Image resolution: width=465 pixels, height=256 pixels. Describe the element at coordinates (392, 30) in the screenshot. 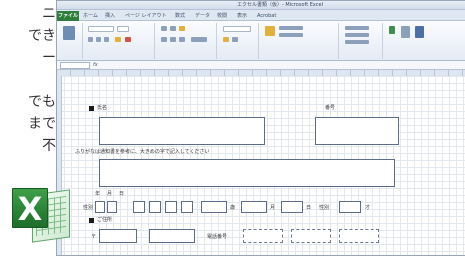

I see `sum-icon` at that location.